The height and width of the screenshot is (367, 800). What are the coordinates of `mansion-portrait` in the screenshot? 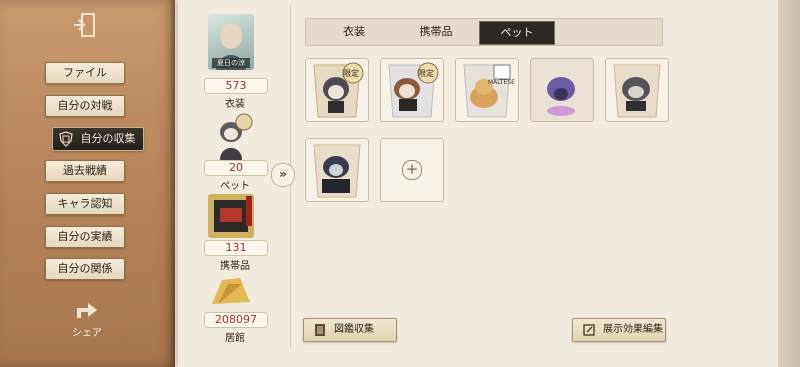 It's located at (231, 293).